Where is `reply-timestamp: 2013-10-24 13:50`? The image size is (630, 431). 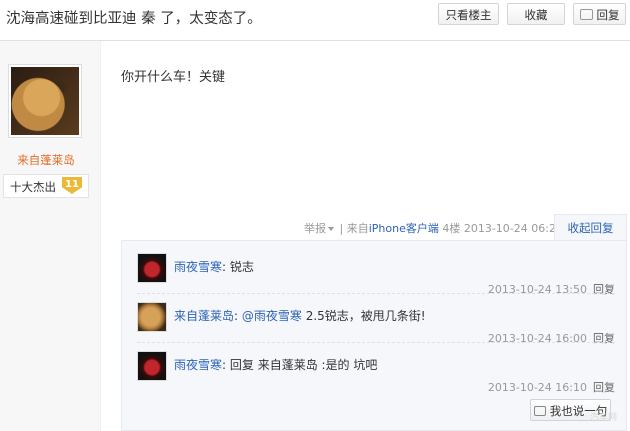 reply-timestamp: 2013-10-24 13:50 is located at coordinates (537, 289).